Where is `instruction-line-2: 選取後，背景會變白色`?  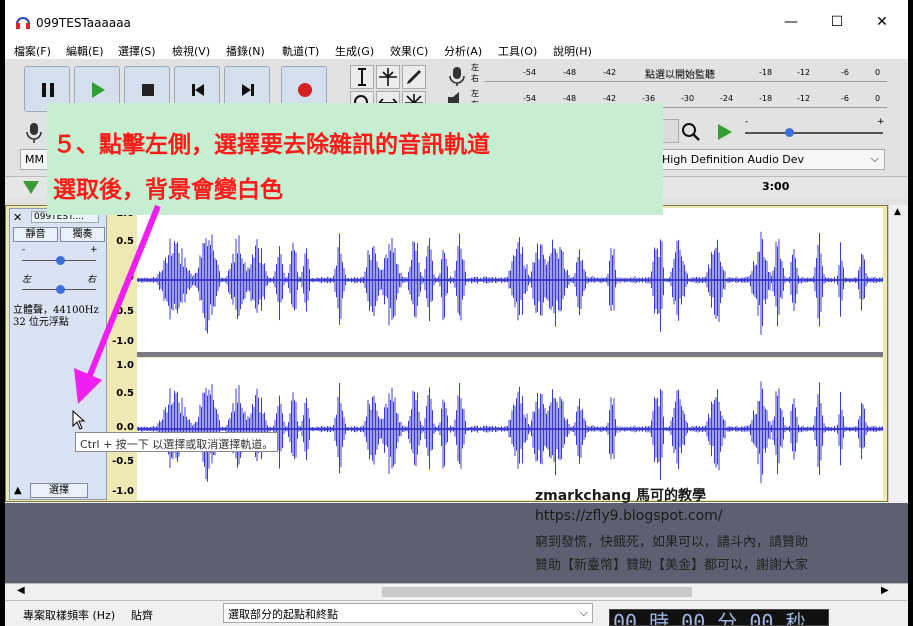
instruction-line-2: 選取後，背景會變白色 is located at coordinates (168, 190).